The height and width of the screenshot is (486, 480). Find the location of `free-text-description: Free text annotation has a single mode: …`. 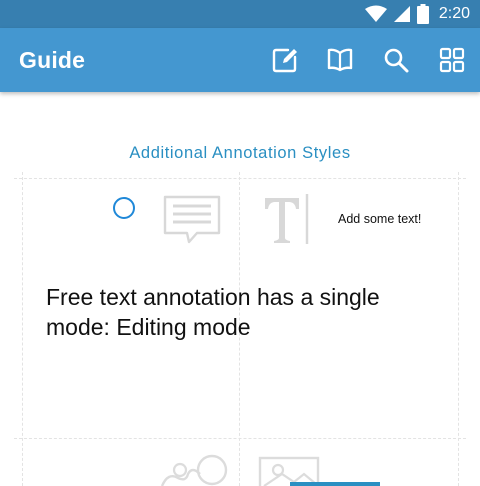

free-text-description: Free text annotation has a single mode: … is located at coordinates (213, 312).